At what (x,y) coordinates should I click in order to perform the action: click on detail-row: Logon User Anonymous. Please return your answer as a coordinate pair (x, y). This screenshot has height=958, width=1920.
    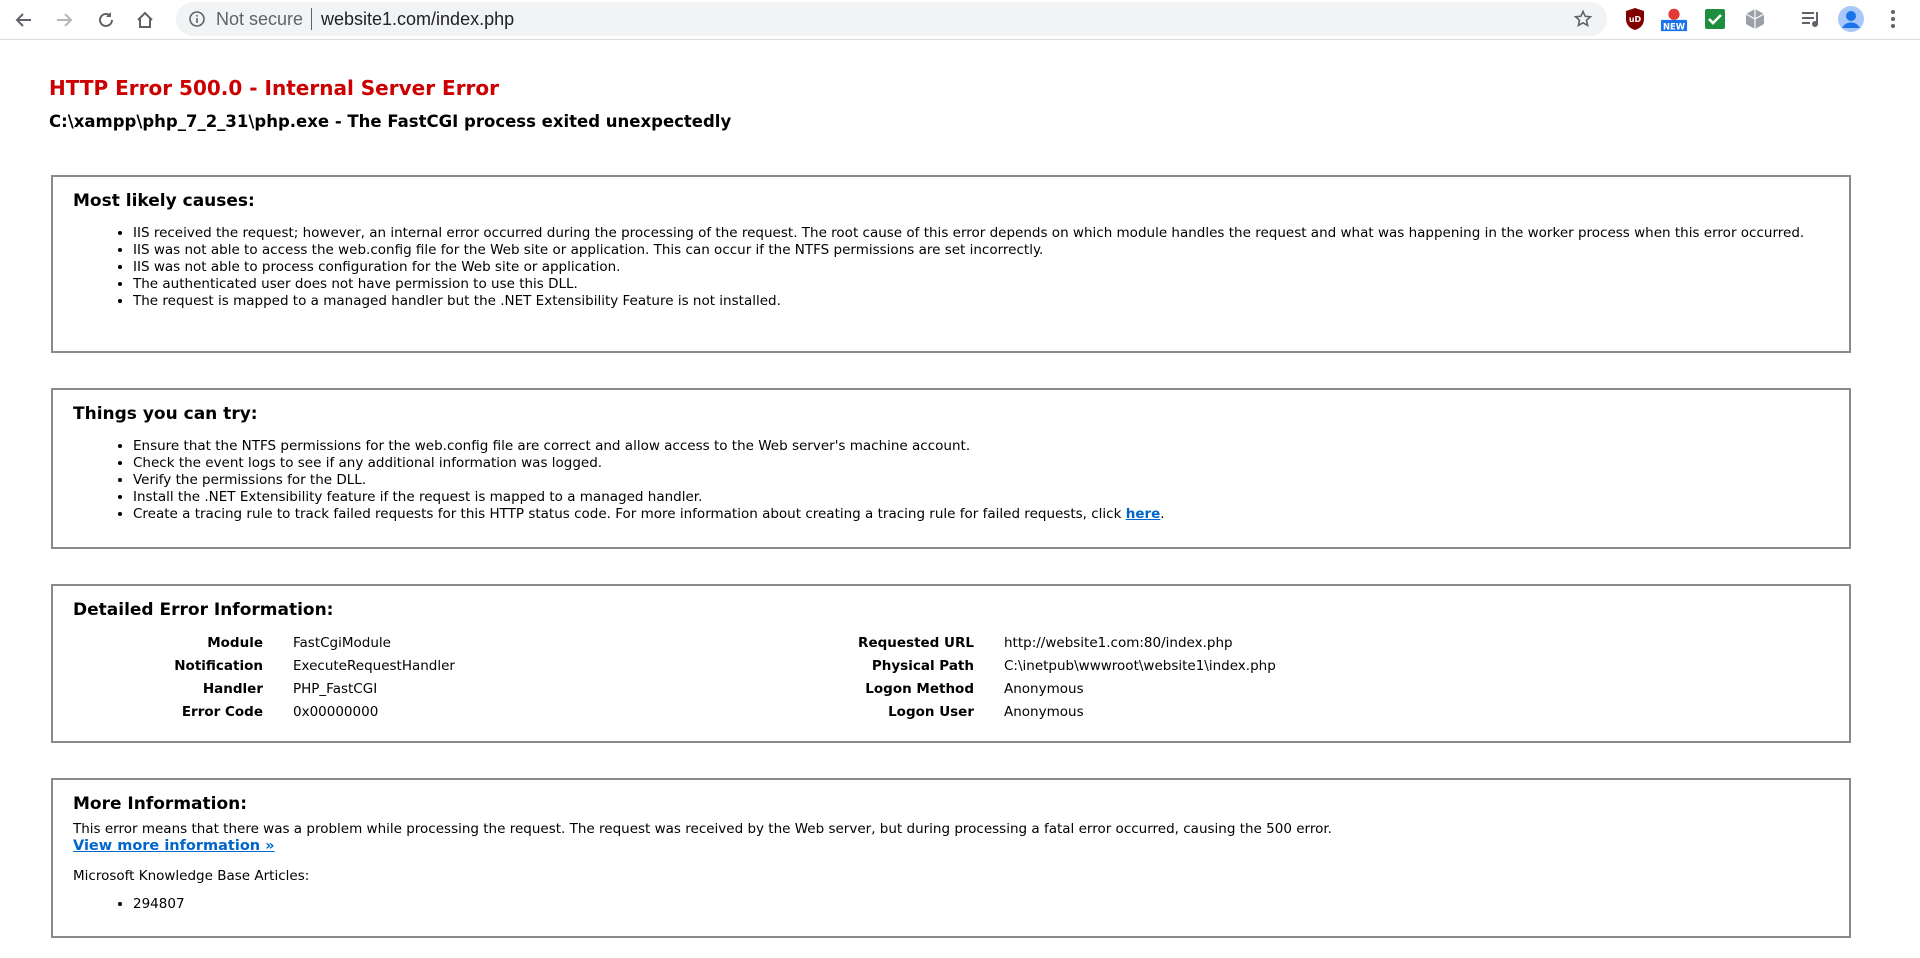
    Looking at the image, I should click on (1020, 712).